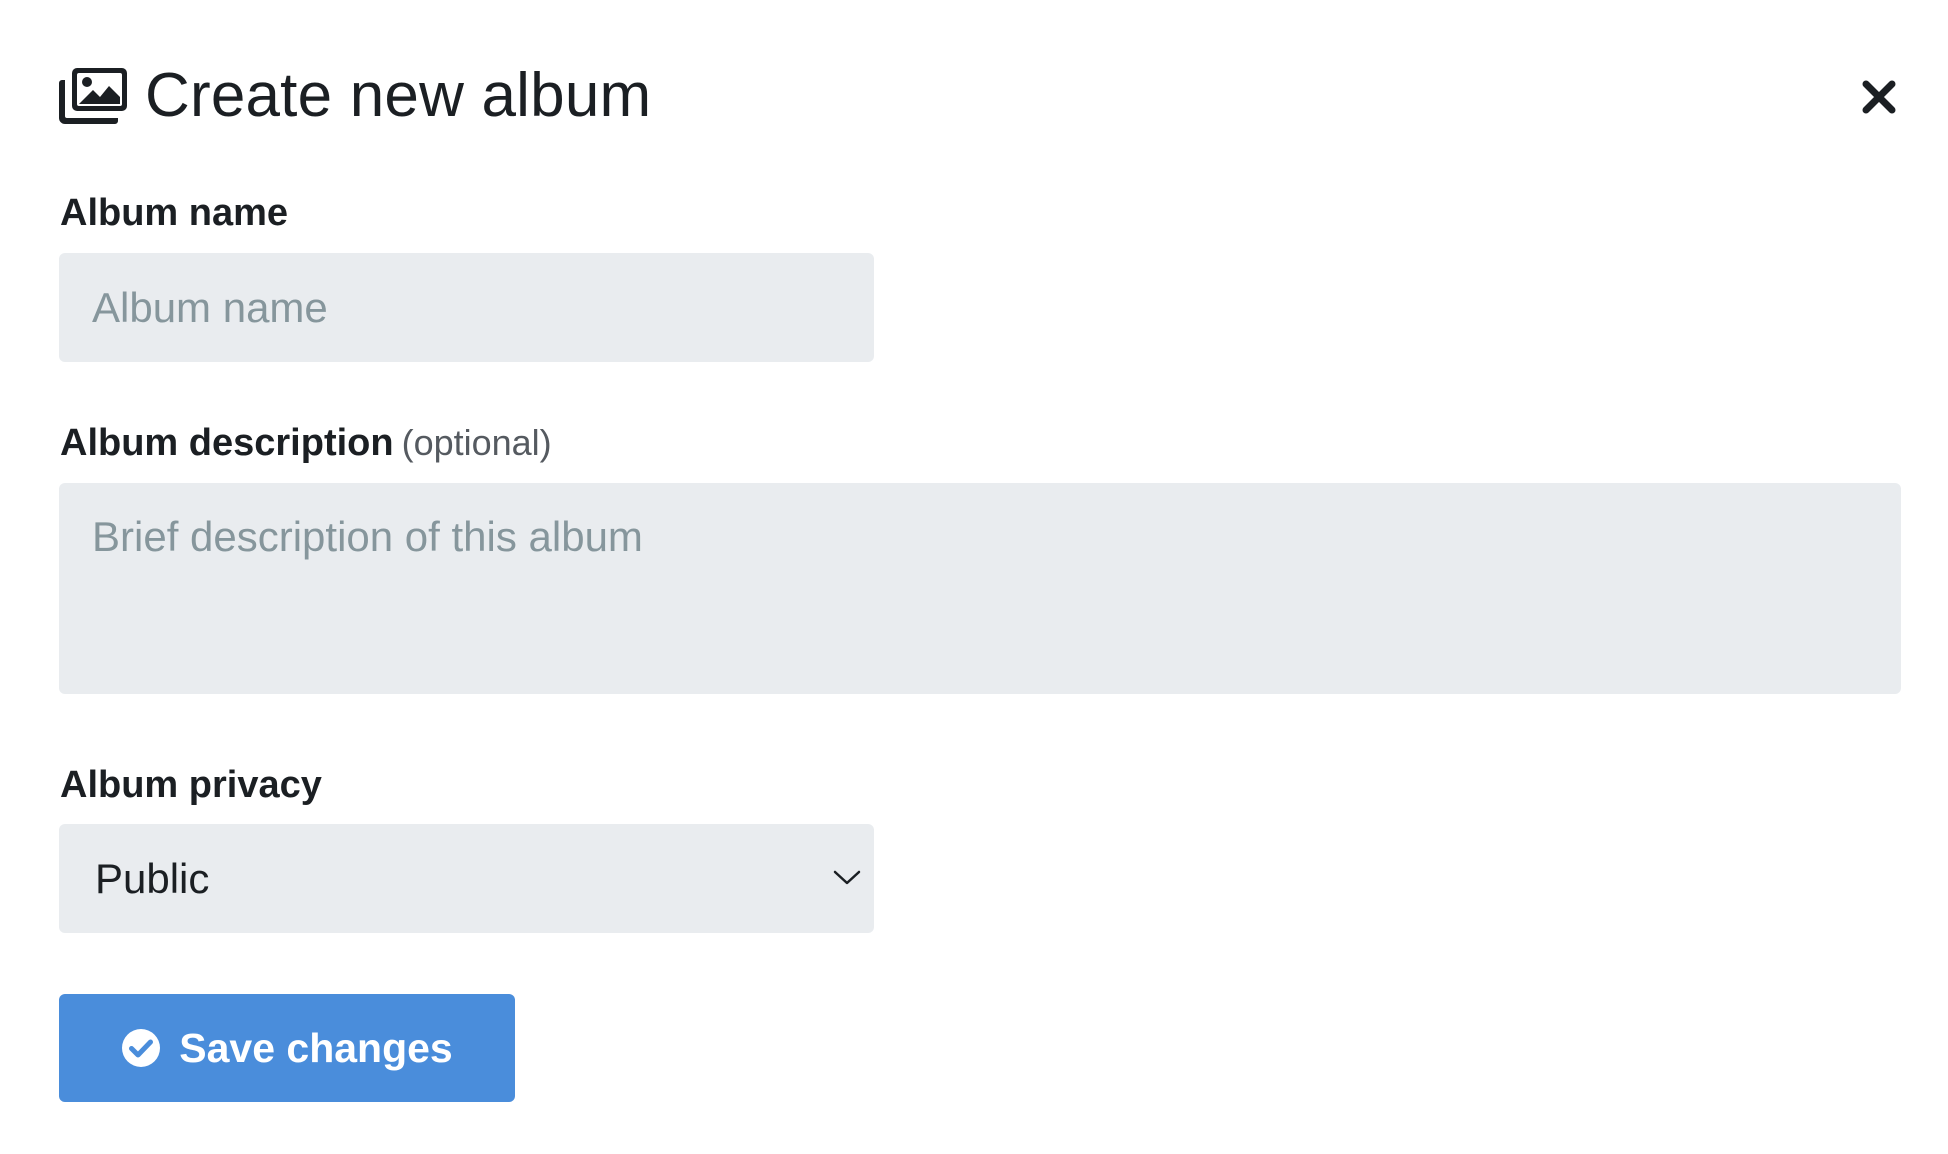 Image resolution: width=1948 pixels, height=1154 pixels. What do you see at coordinates (191, 785) in the screenshot?
I see `album-privacy-label: Album privacy` at bounding box center [191, 785].